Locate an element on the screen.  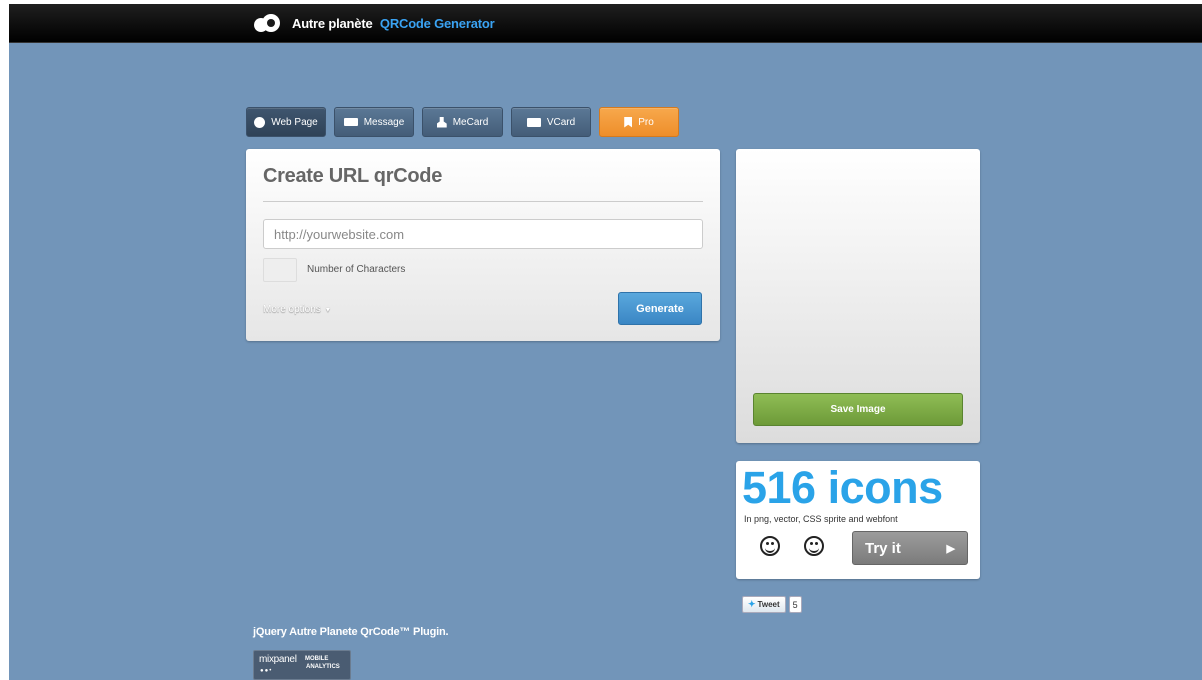
qr-preview-panel: Save Image is located at coordinates (858, 296).